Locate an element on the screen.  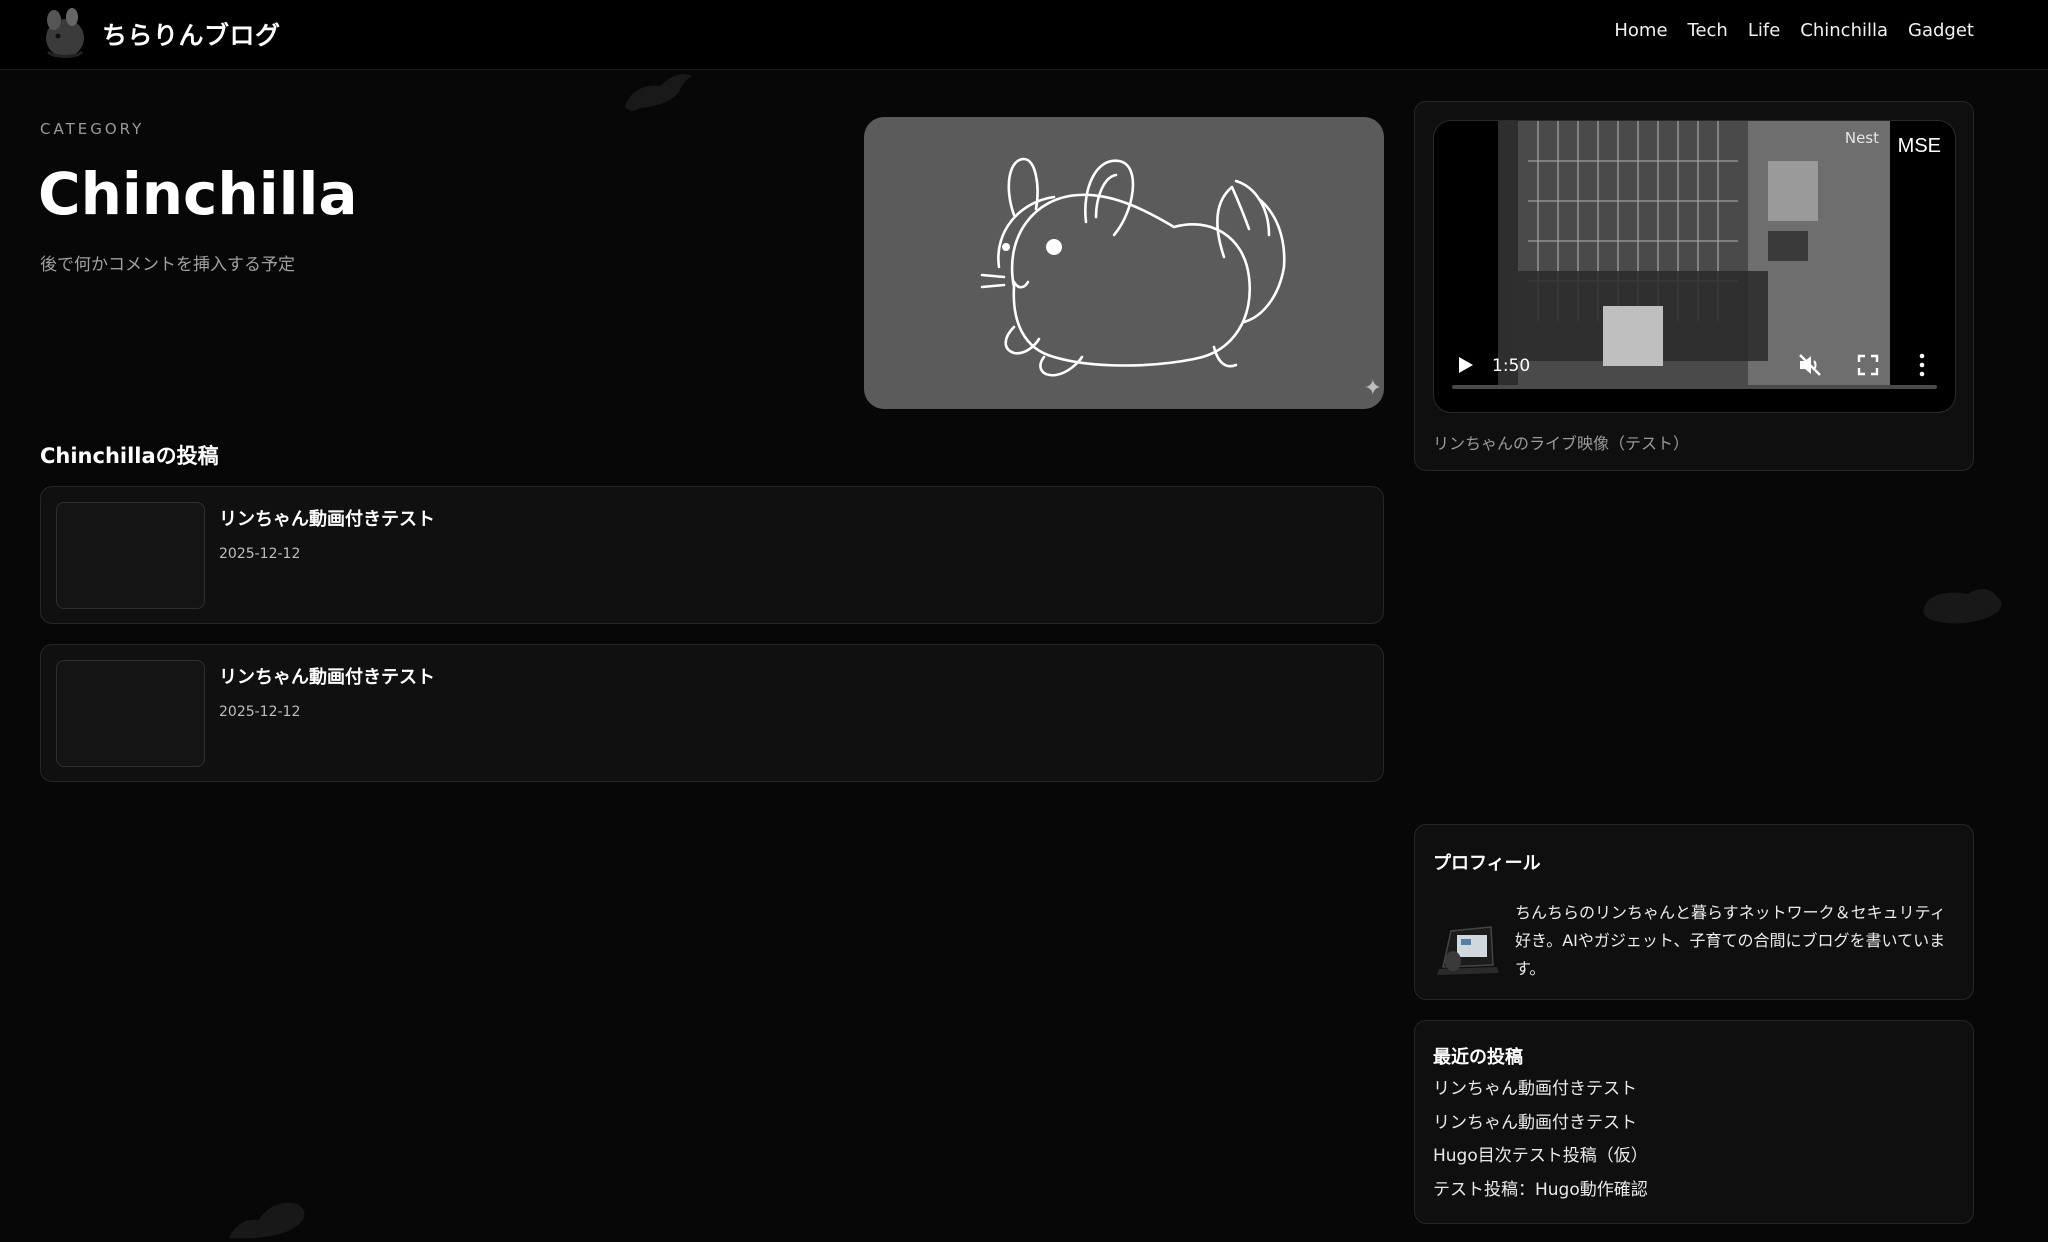
fullscreen-icon is located at coordinates (1868, 365).